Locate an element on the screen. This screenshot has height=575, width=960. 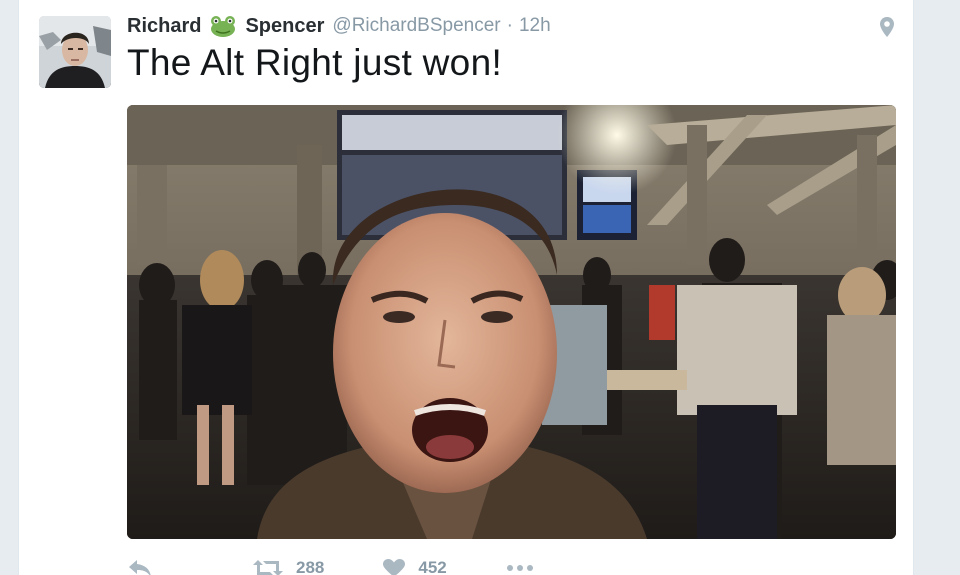
reply-icon is located at coordinates (140, 566).